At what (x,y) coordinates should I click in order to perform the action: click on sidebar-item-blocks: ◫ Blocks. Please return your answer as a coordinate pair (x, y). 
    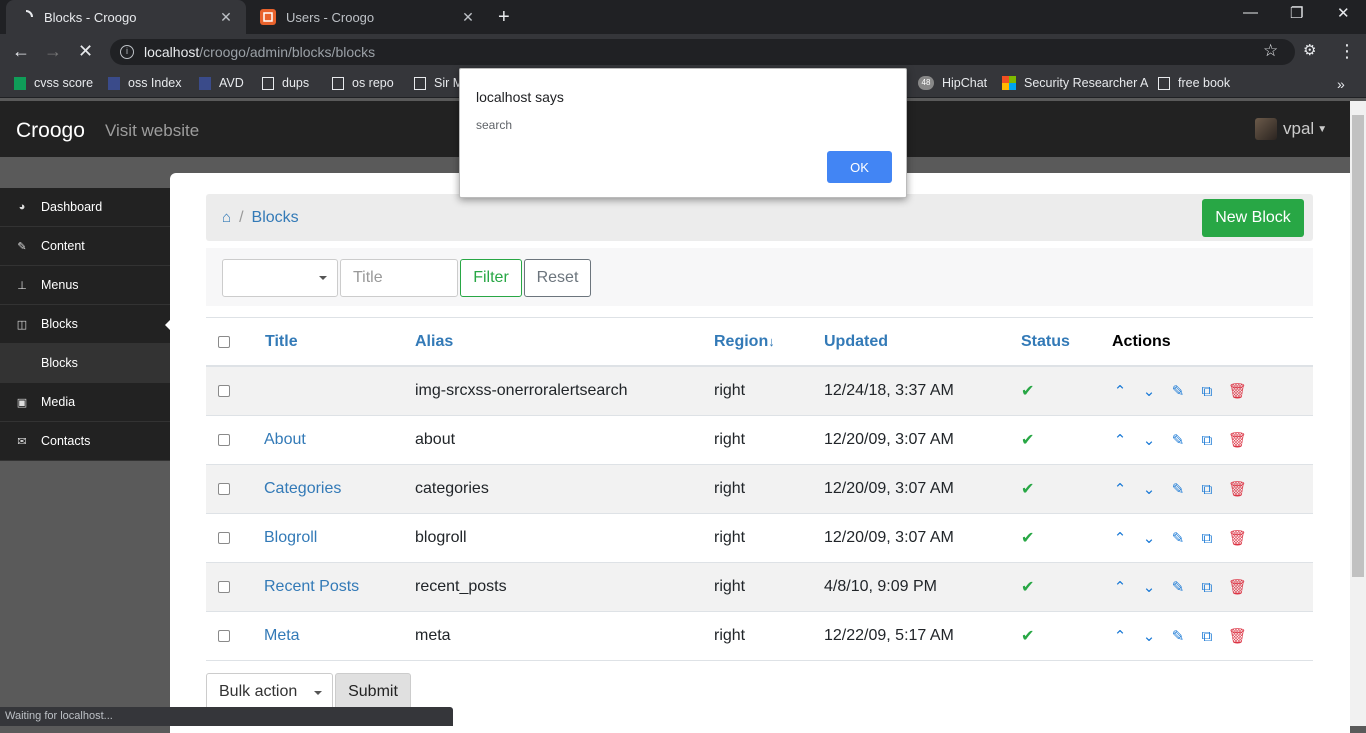
    Looking at the image, I should click on (85, 324).